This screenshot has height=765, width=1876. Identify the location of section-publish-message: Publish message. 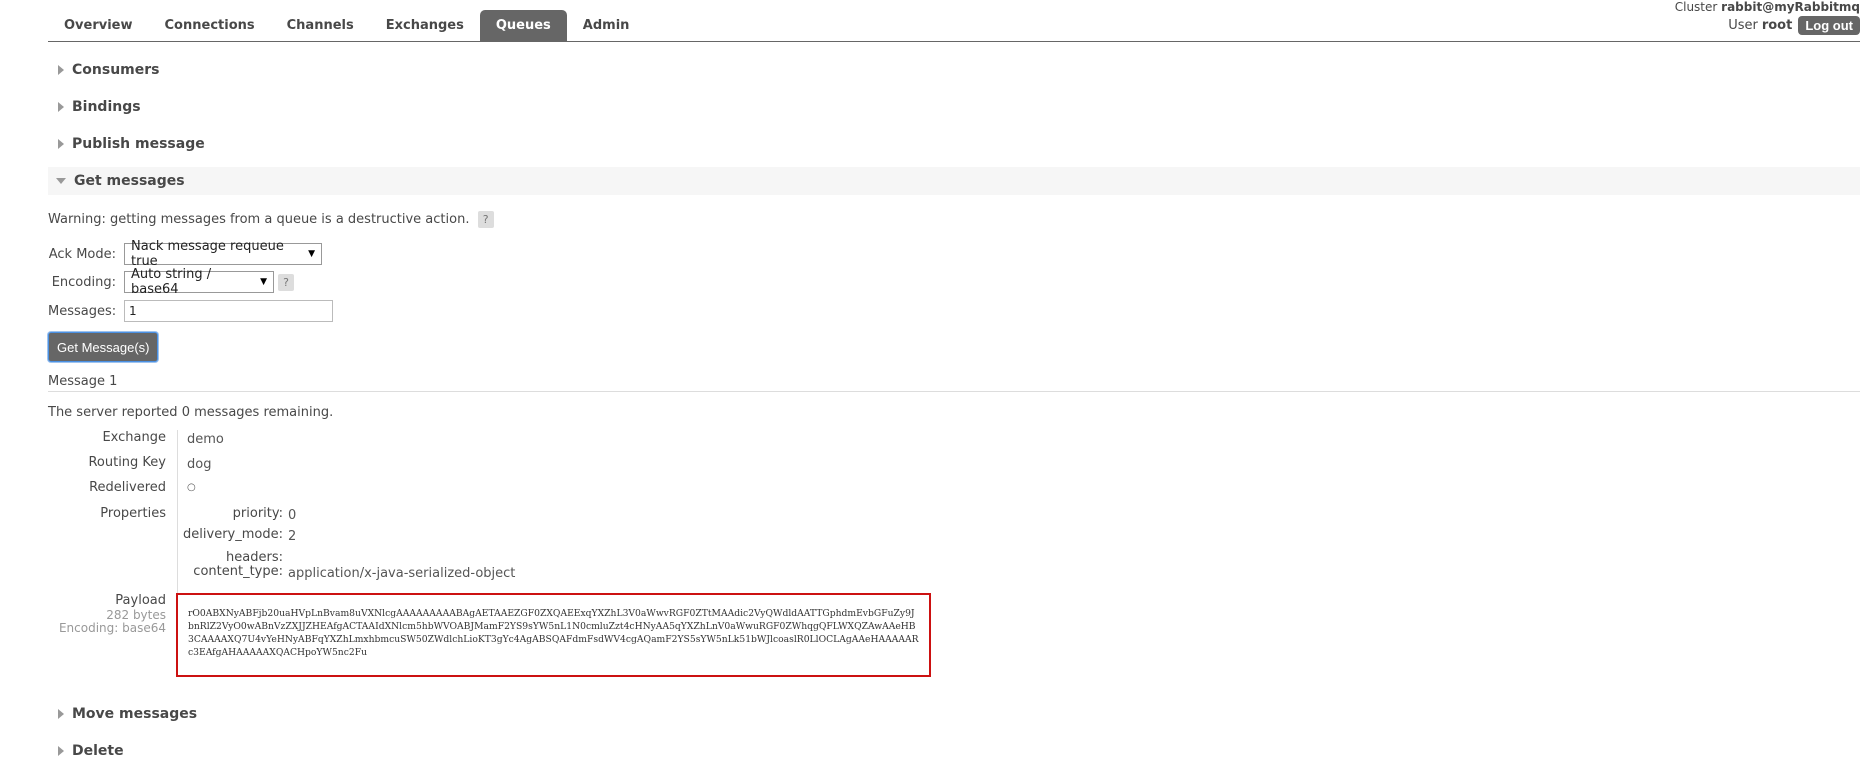
(954, 144).